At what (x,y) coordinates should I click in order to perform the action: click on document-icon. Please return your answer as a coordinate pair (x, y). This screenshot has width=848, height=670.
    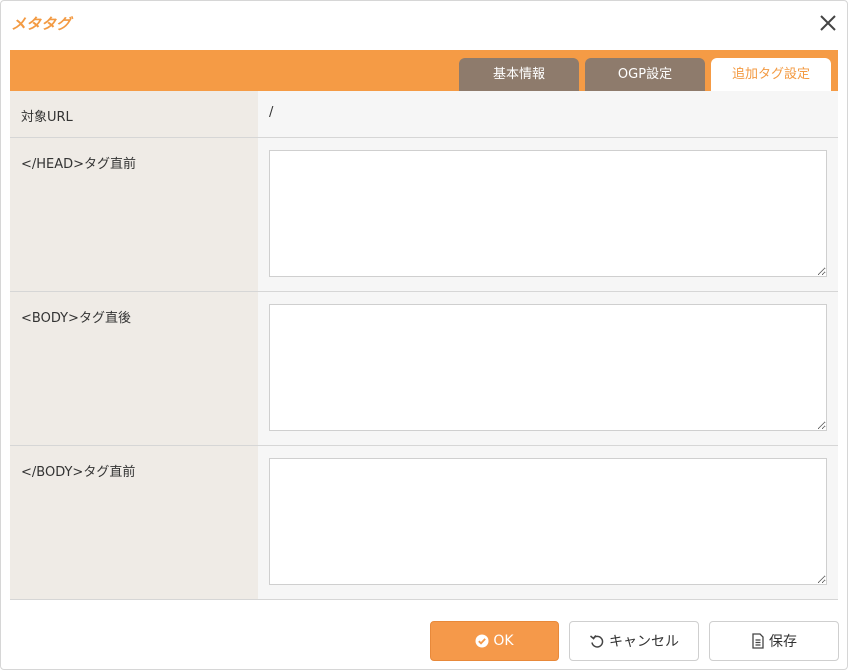
    Looking at the image, I should click on (758, 641).